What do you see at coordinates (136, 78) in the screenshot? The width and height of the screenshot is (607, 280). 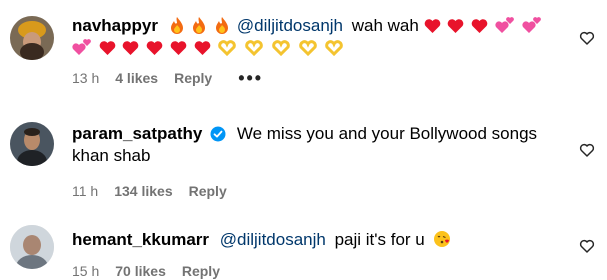 I see `likes-count: 4 likes` at bounding box center [136, 78].